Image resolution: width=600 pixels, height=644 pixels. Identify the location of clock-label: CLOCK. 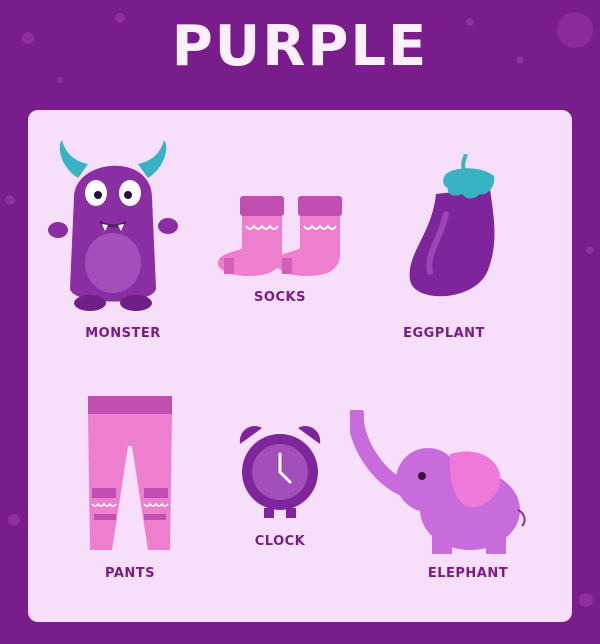
(280, 541).